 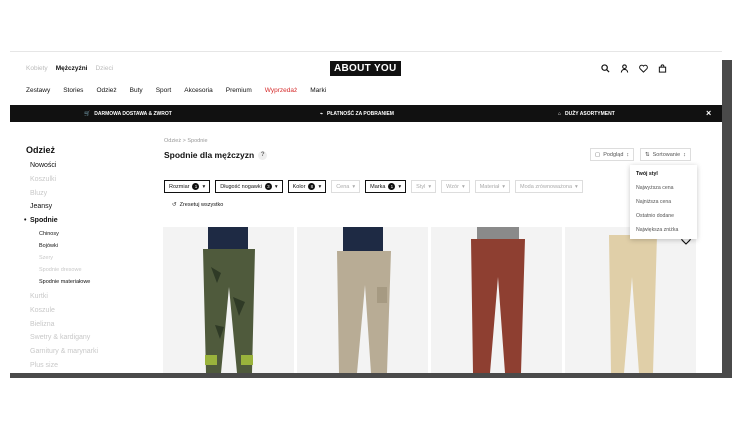 I want to click on nav-wyprzedaz: Wyprzedaż, so click(x=281, y=90).